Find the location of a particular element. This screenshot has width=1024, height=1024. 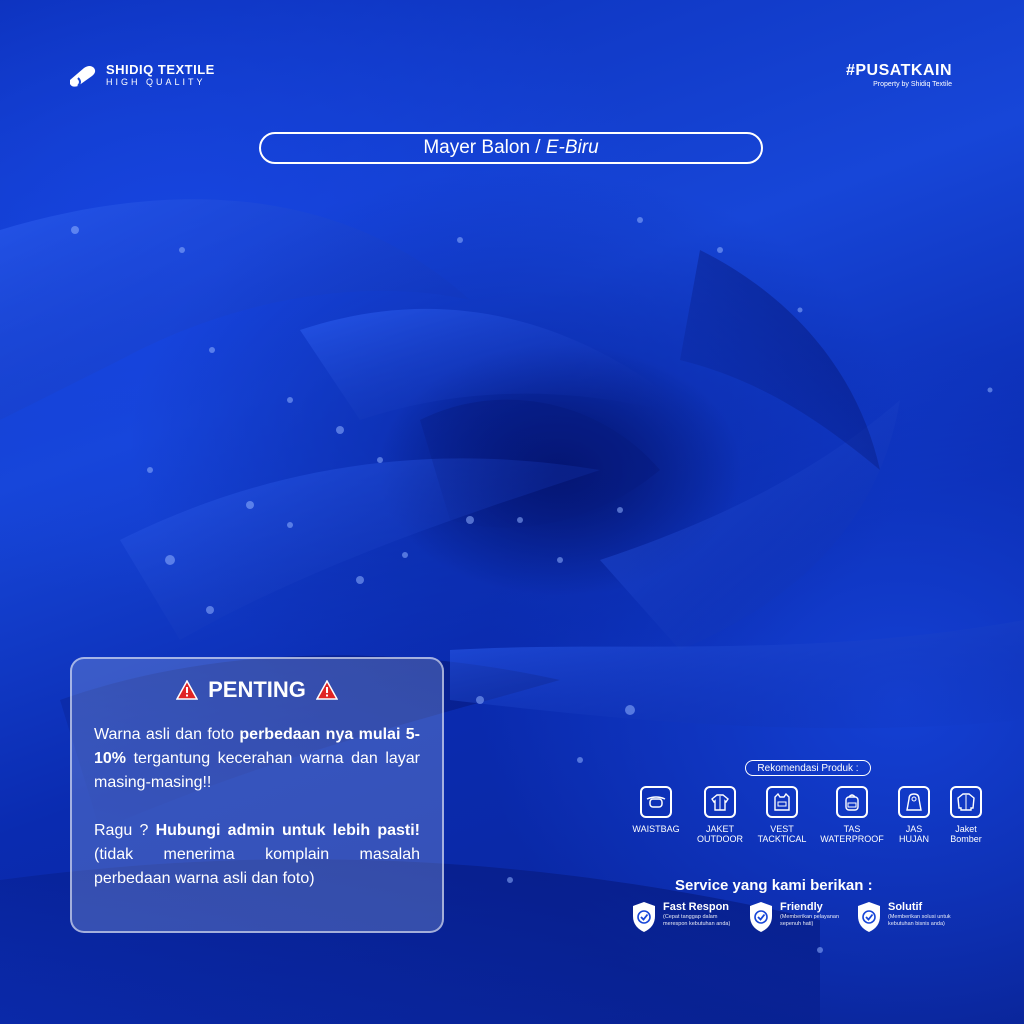

brand-name: SHIDIQ TEXTILE is located at coordinates (160, 69).